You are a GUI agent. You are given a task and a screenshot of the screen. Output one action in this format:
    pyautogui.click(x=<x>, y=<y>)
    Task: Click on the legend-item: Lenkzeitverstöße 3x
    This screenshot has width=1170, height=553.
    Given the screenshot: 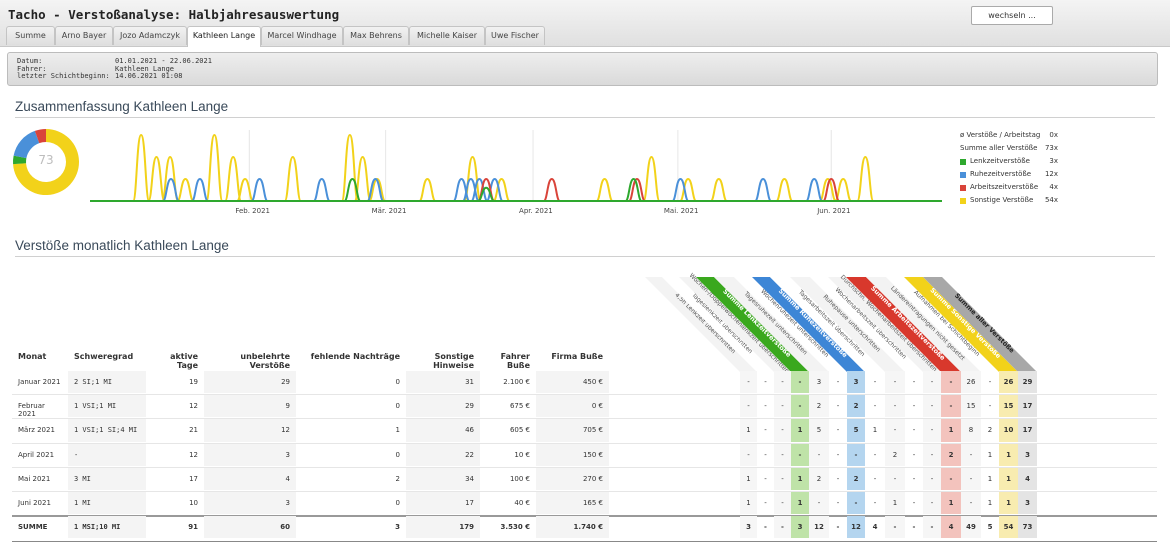 What is the action you would take?
    pyautogui.click(x=1030, y=162)
    